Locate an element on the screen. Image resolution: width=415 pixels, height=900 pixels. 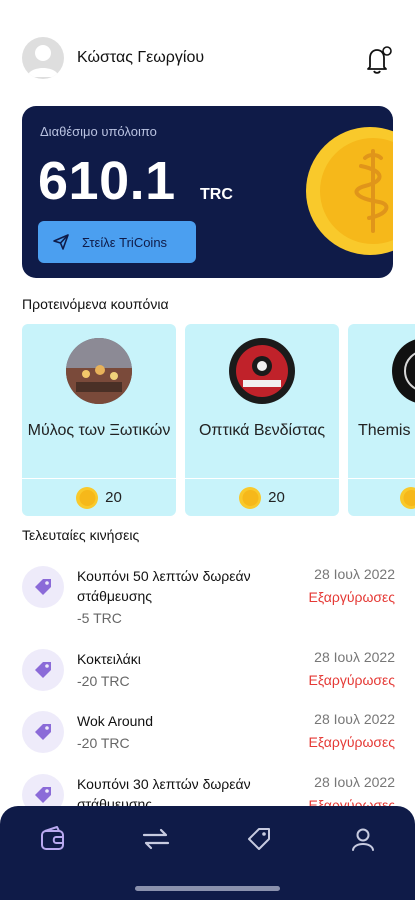
transaction-title: Κοκτειλάκι is located at coordinates (109, 659).